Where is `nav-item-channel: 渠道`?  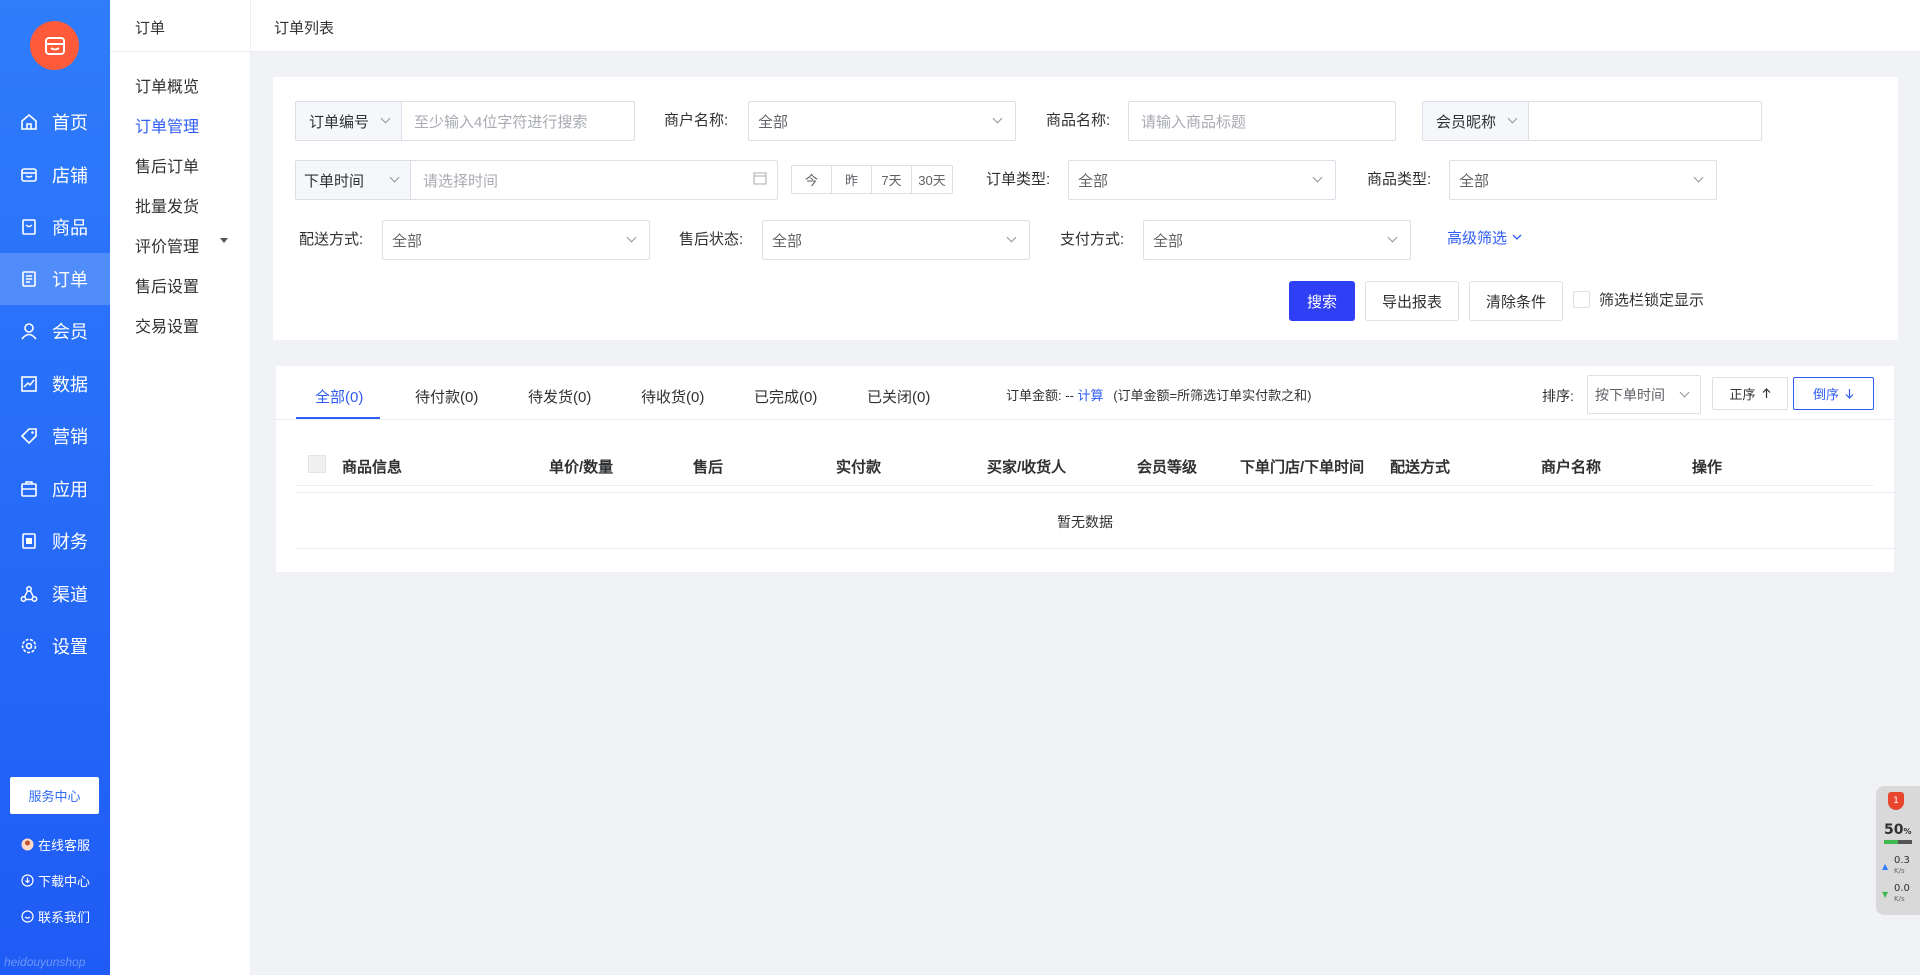
nav-item-channel: 渠道 is located at coordinates (55, 594).